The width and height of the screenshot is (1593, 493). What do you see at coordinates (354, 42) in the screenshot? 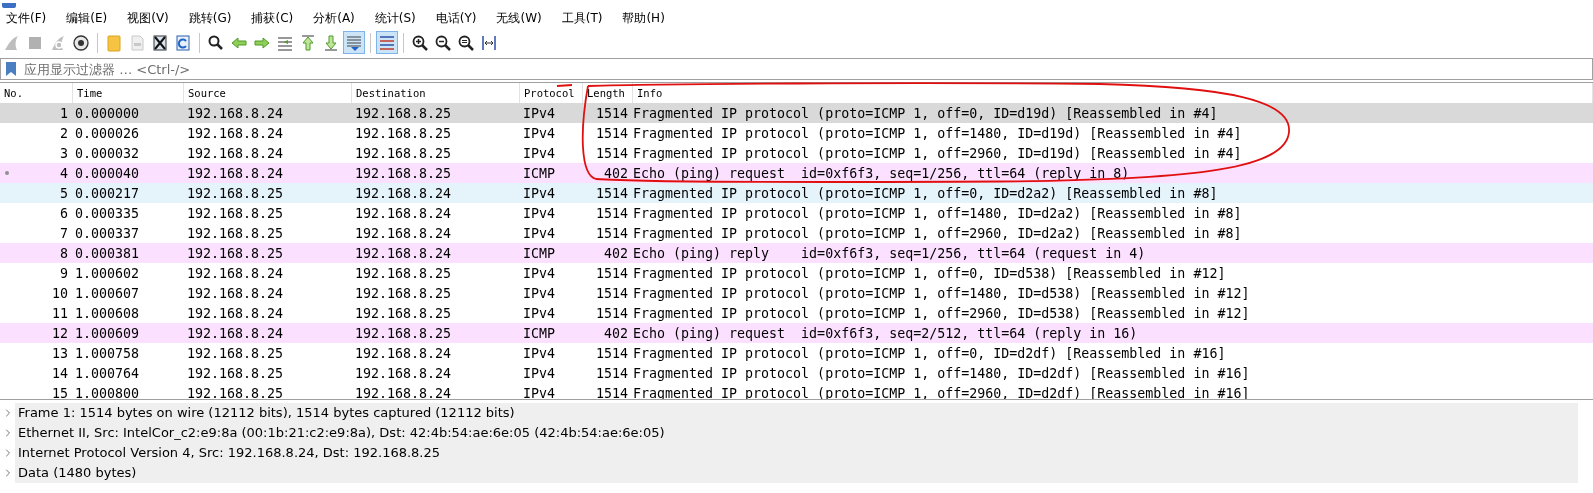
I see `autoscroll-icon` at bounding box center [354, 42].